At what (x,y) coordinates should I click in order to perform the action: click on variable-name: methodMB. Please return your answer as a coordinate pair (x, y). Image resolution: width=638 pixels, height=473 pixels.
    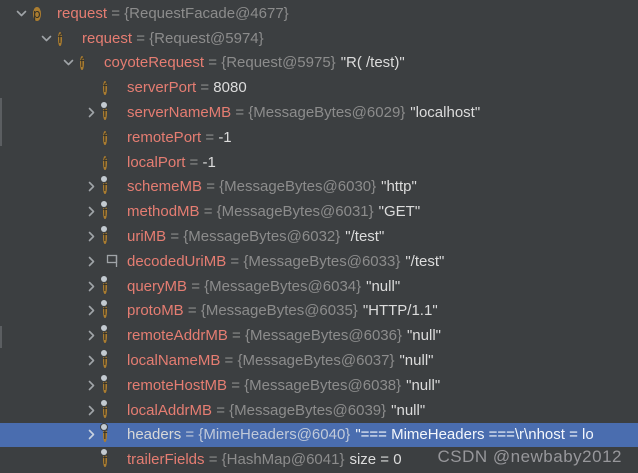
    Looking at the image, I should click on (163, 212).